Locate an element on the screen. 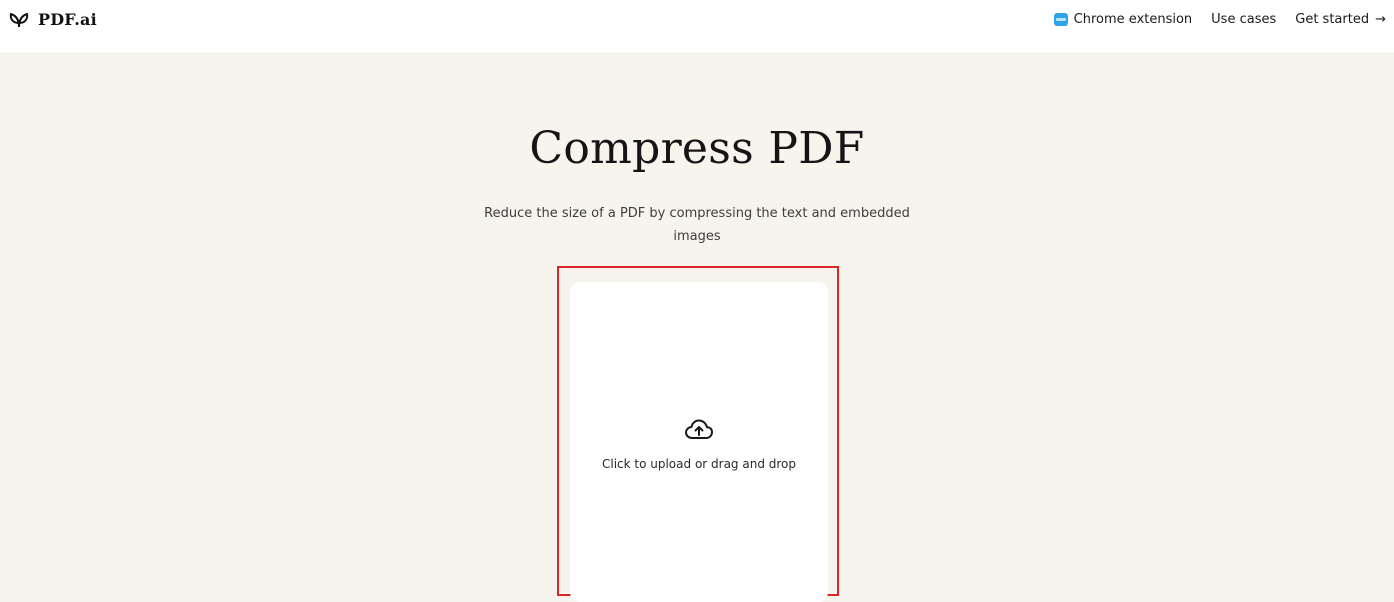 Image resolution: width=1394 pixels, height=602 pixels. nav-use-cases: Use cases is located at coordinates (1243, 19).